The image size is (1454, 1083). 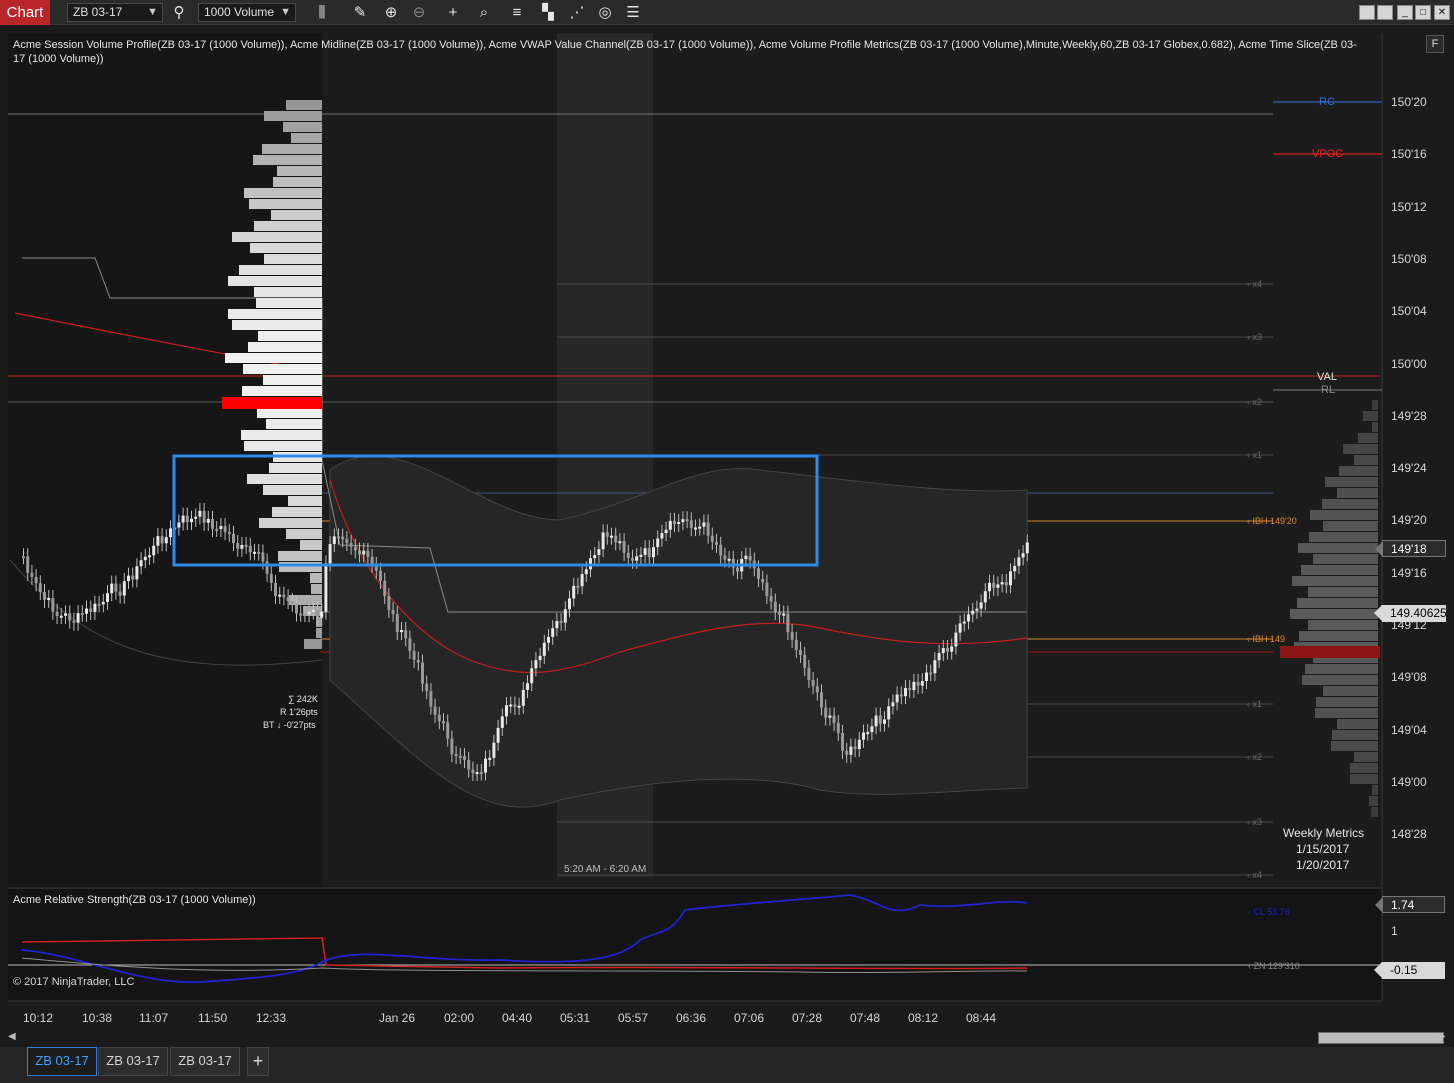 I want to click on order-icon: ≡, so click(x=517, y=12).